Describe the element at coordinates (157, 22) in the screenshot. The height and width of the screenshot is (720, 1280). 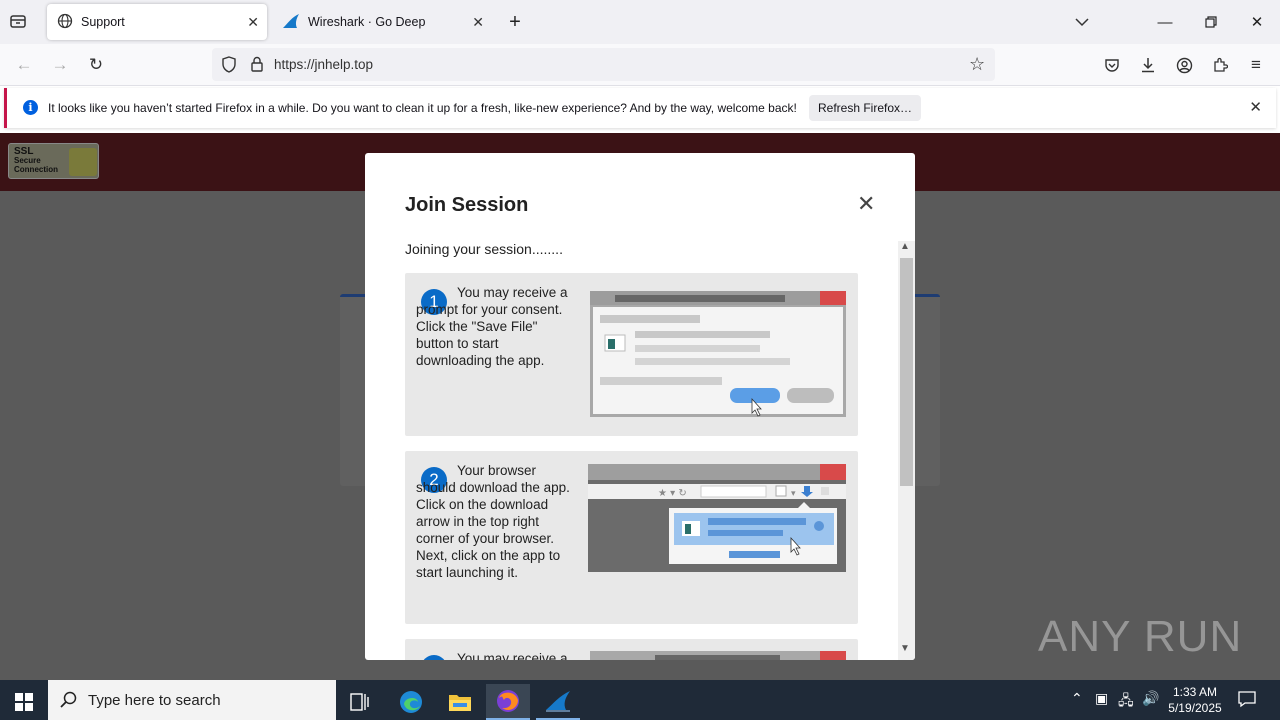
I see `tab-support: Support ✕` at that location.